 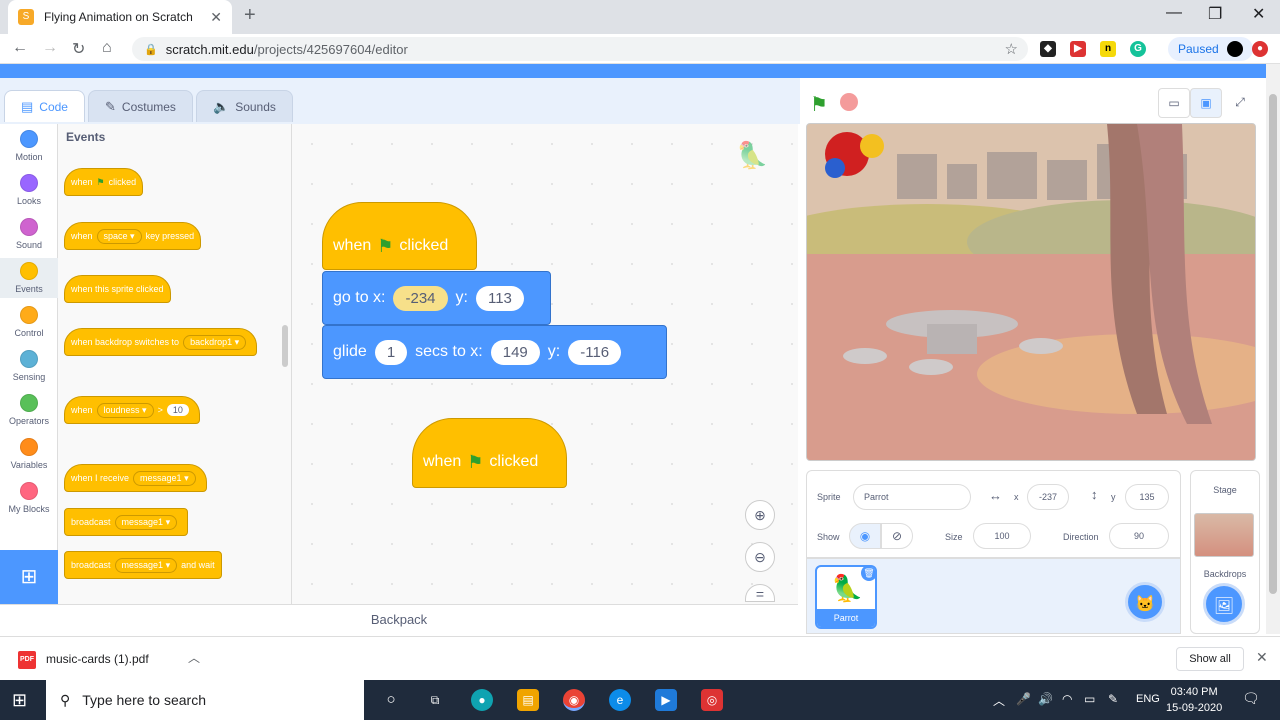 What do you see at coordinates (125, 410) in the screenshot?
I see `loudness-dropdown: loudness ▾` at bounding box center [125, 410].